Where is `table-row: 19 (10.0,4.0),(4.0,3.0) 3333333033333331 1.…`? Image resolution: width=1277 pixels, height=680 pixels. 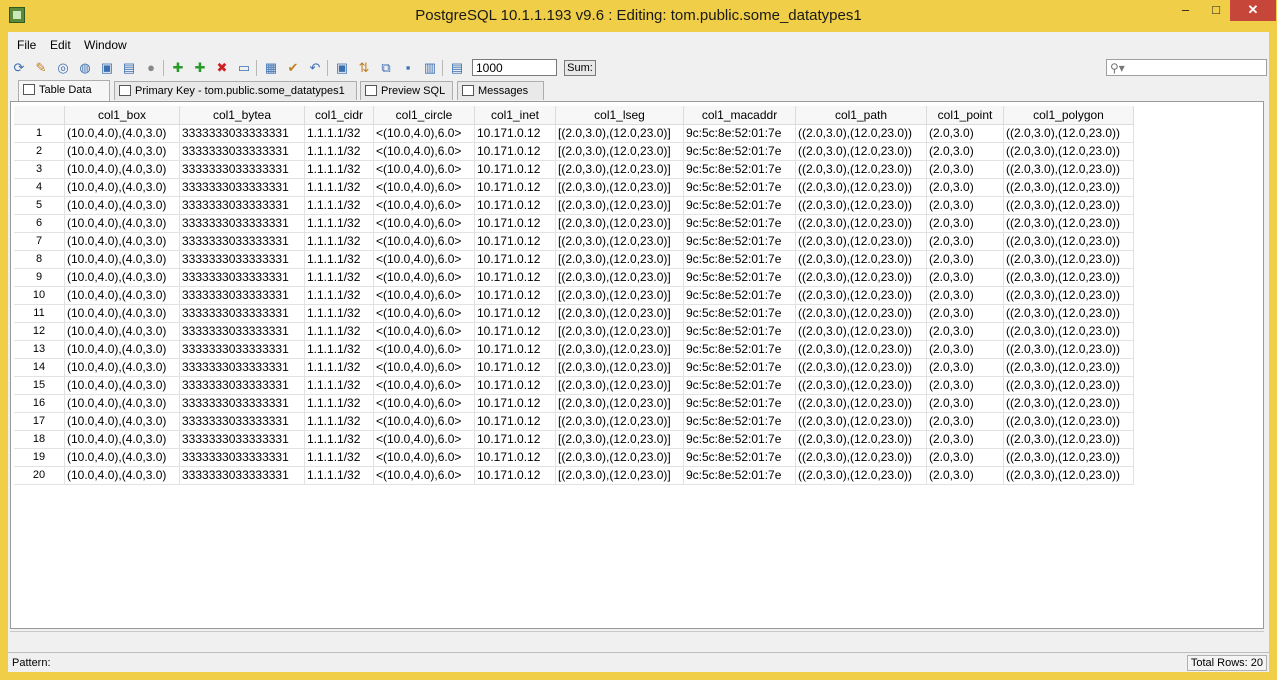 table-row: 19 (10.0,4.0),(4.0,3.0) 3333333033333331 1.… is located at coordinates (574, 457).